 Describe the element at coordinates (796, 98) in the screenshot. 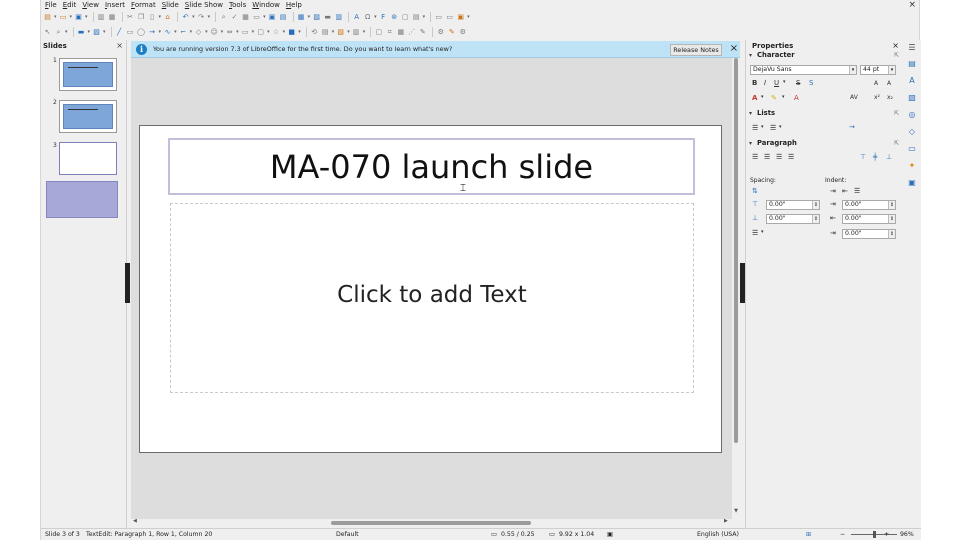

I see `clear-formatting-icon: A` at that location.